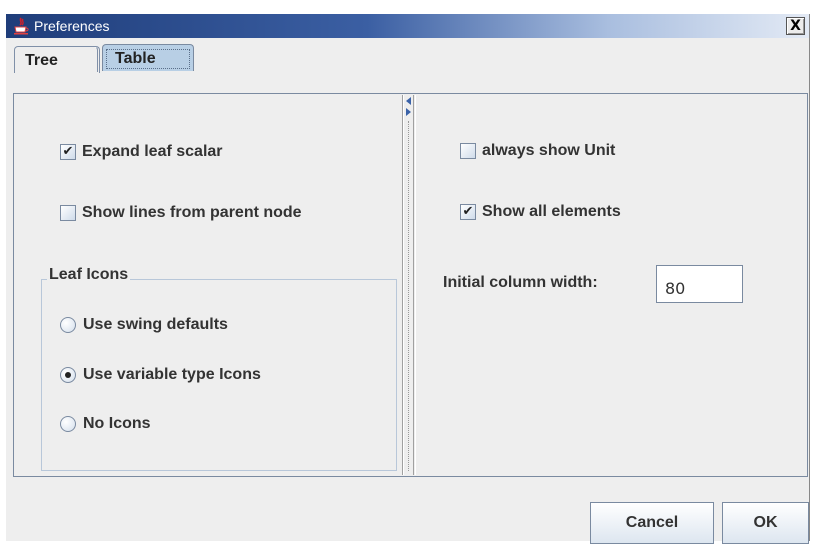  What do you see at coordinates (409, 296) in the screenshot?
I see `divider-grip` at bounding box center [409, 296].